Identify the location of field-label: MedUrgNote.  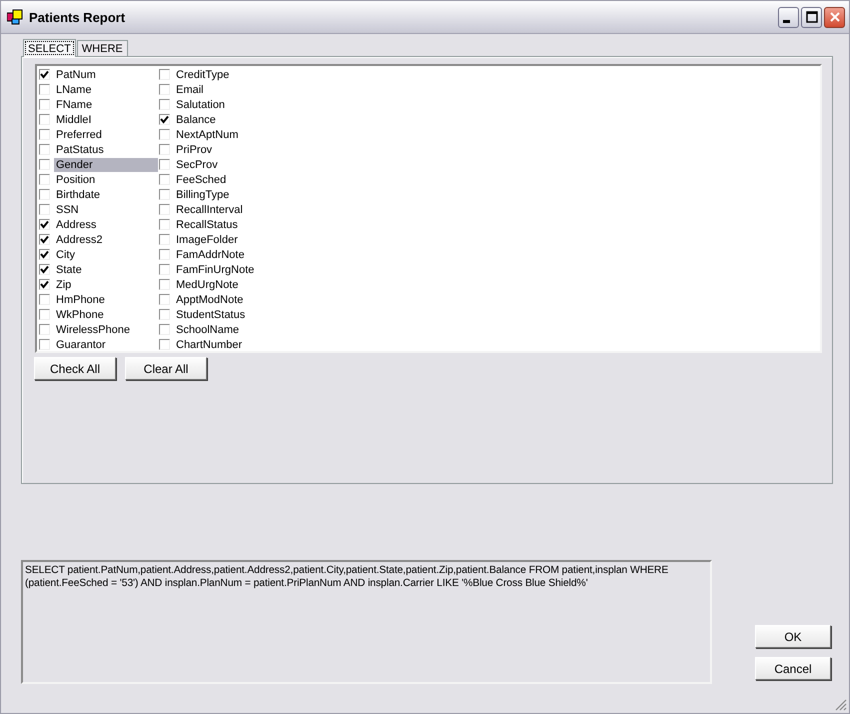
(226, 285).